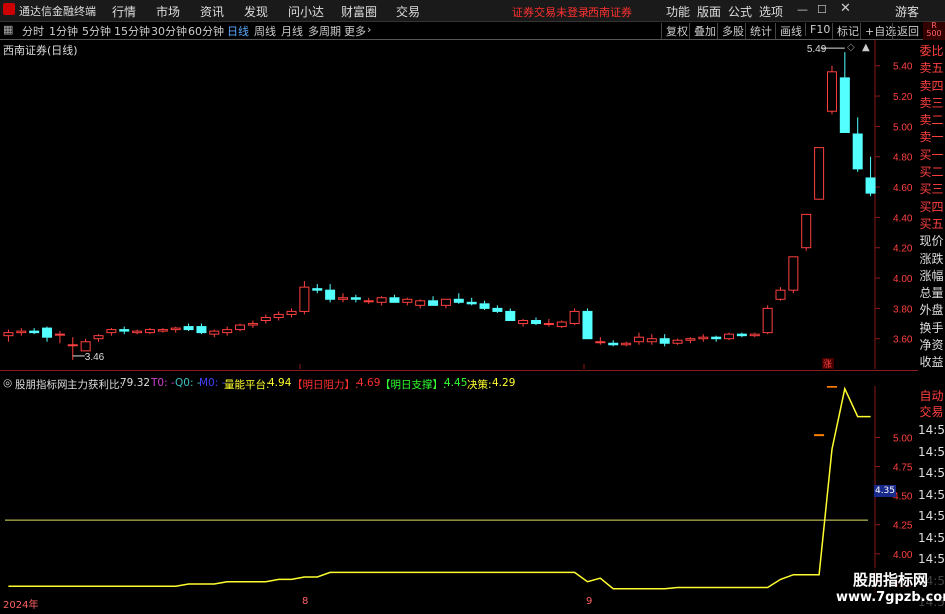 Image resolution: width=945 pixels, height=614 pixels. Describe the element at coordinates (169, 31) in the screenshot. I see `period-30min: 30分钟` at that location.